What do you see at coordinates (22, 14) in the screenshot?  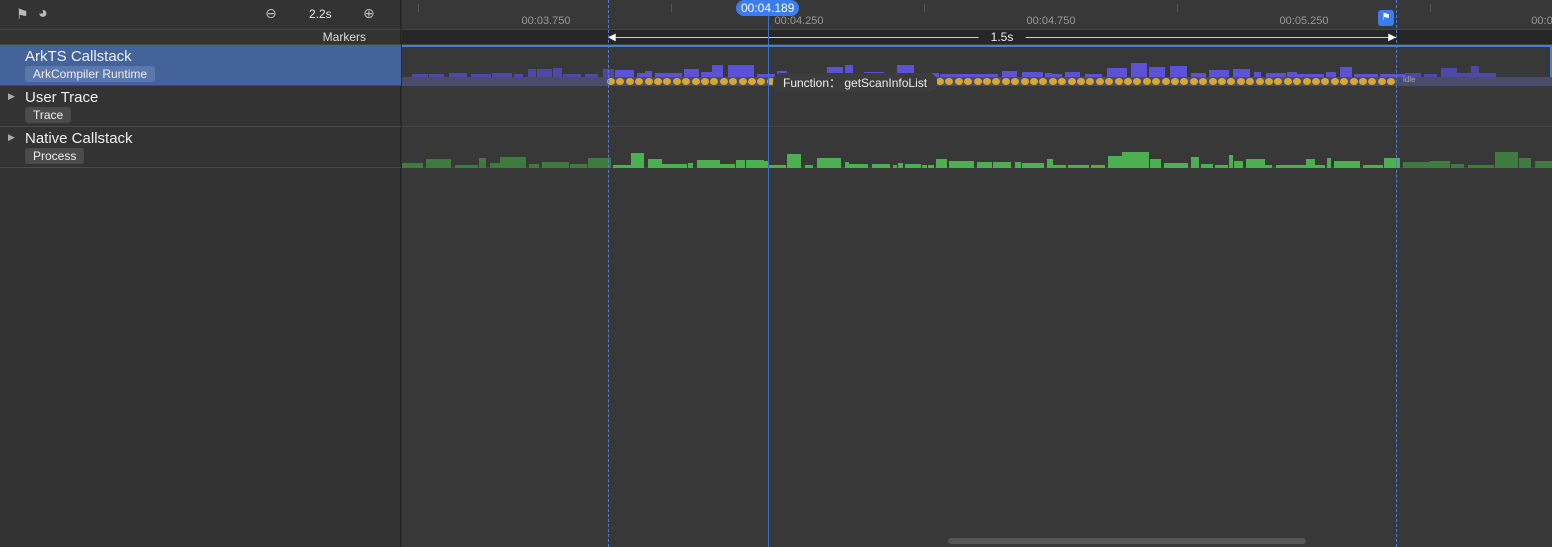 I see `flag-icon: ⚑` at bounding box center [22, 14].